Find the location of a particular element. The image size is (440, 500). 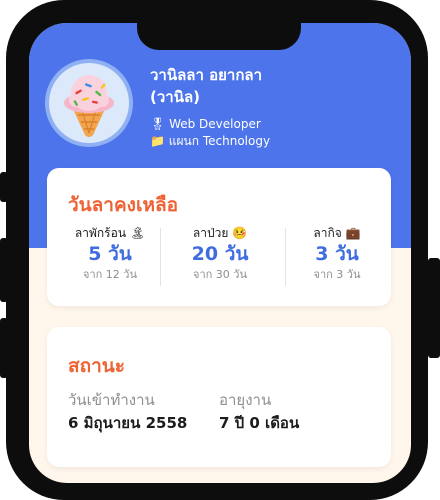

profile-full-name: วานิลลา อยากลา is located at coordinates (206, 75).